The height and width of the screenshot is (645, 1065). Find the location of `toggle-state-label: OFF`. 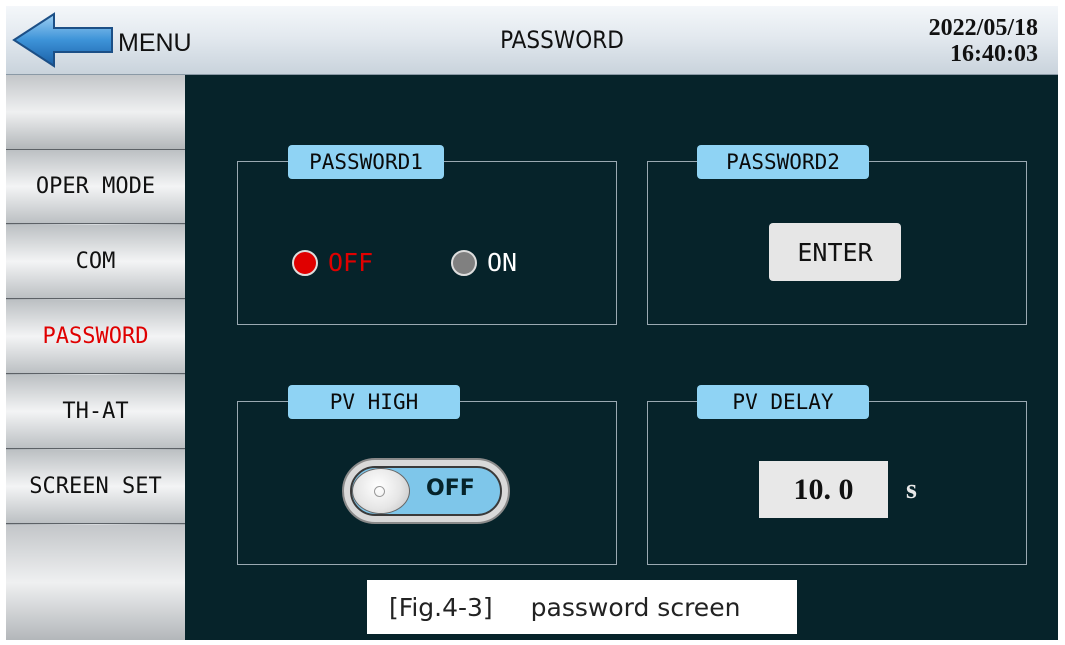

toggle-state-label: OFF is located at coordinates (450, 488).